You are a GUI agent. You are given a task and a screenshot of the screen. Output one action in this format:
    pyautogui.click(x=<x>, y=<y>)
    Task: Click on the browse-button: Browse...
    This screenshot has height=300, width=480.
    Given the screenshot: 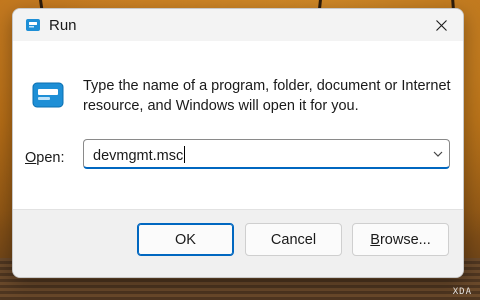 What is the action you would take?
    pyautogui.click(x=400, y=239)
    